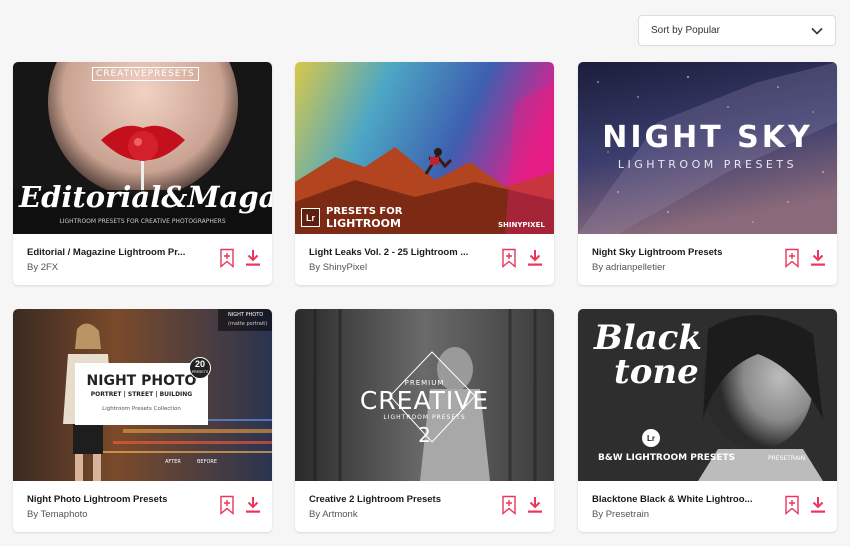  What do you see at coordinates (521, 225) in the screenshot?
I see `thumbnail-brand: SHINYPIXEL` at bounding box center [521, 225].